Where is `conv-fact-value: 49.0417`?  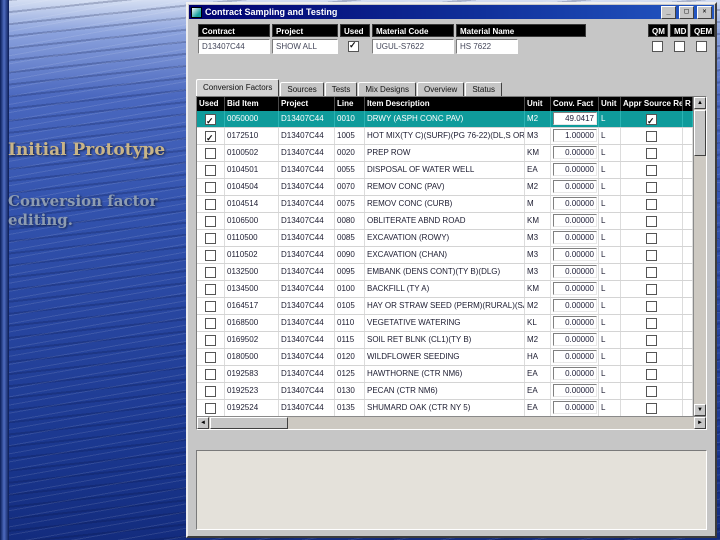
conv-fact-value: 49.0417 is located at coordinates (575, 118).